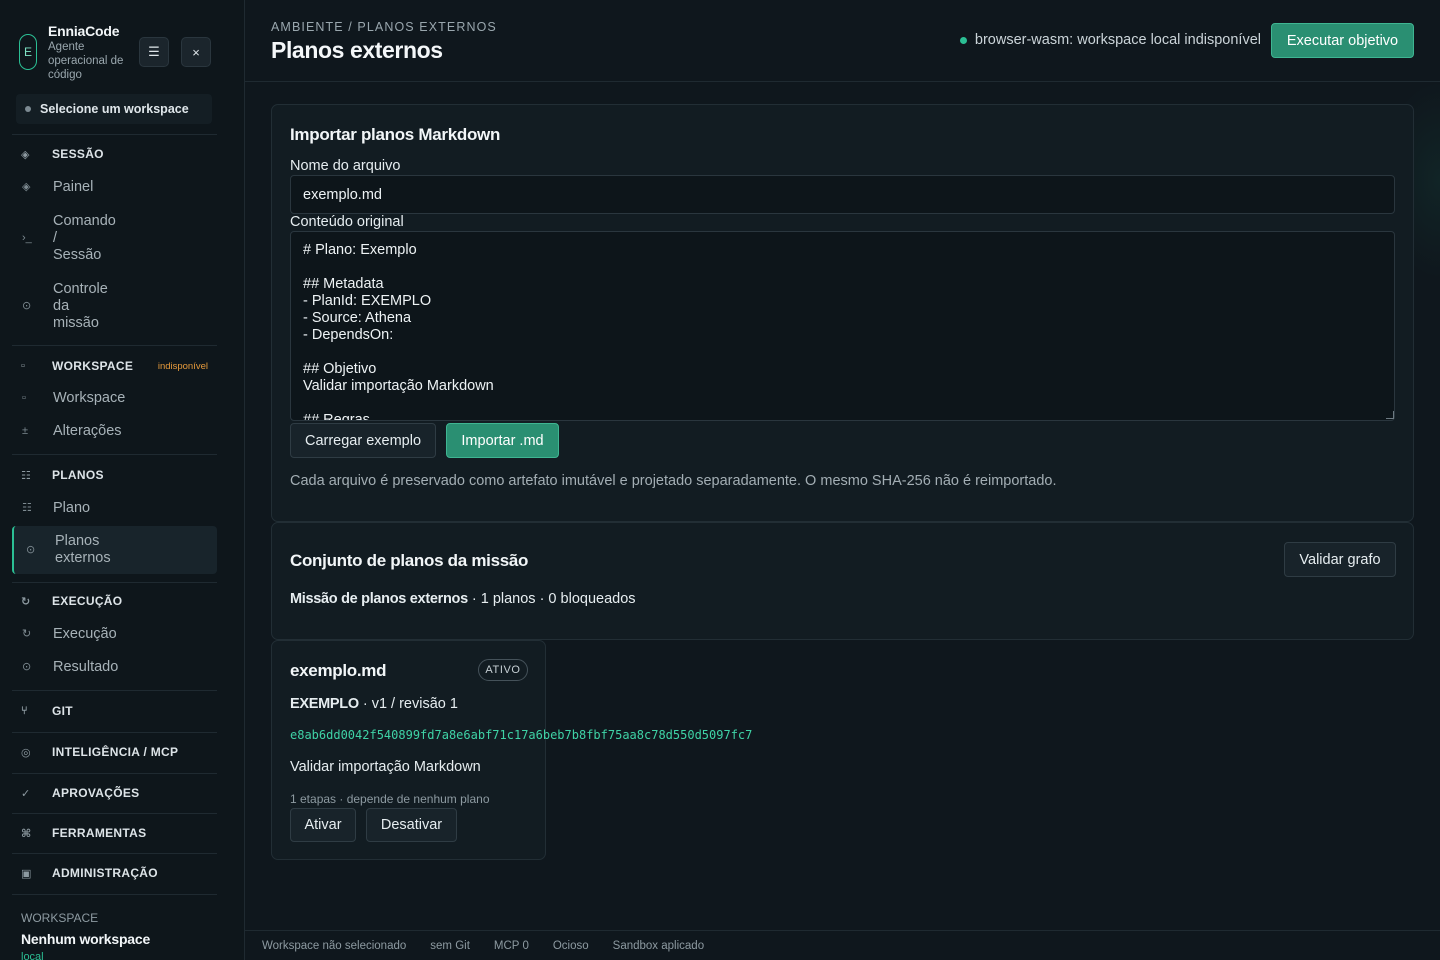  What do you see at coordinates (25, 430) in the screenshot?
I see `diff-icon: ±` at bounding box center [25, 430].